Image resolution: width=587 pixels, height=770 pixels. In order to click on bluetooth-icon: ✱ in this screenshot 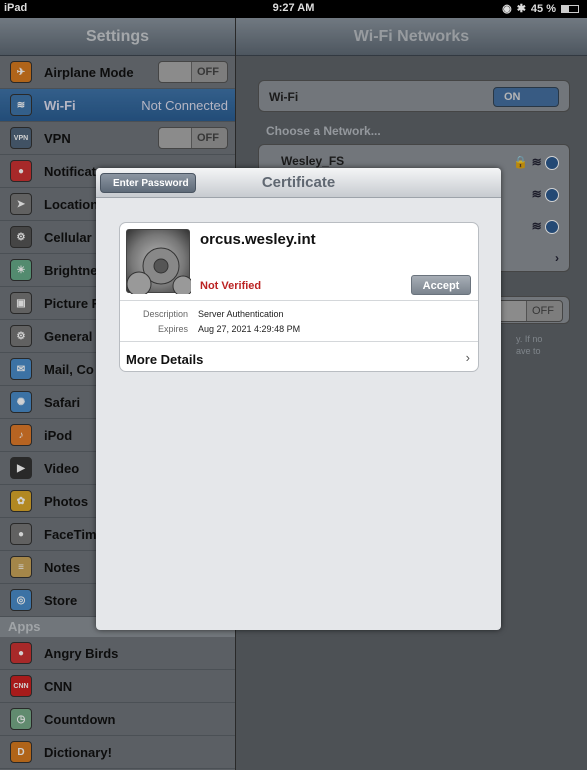, I will do `click(521, 9)`.